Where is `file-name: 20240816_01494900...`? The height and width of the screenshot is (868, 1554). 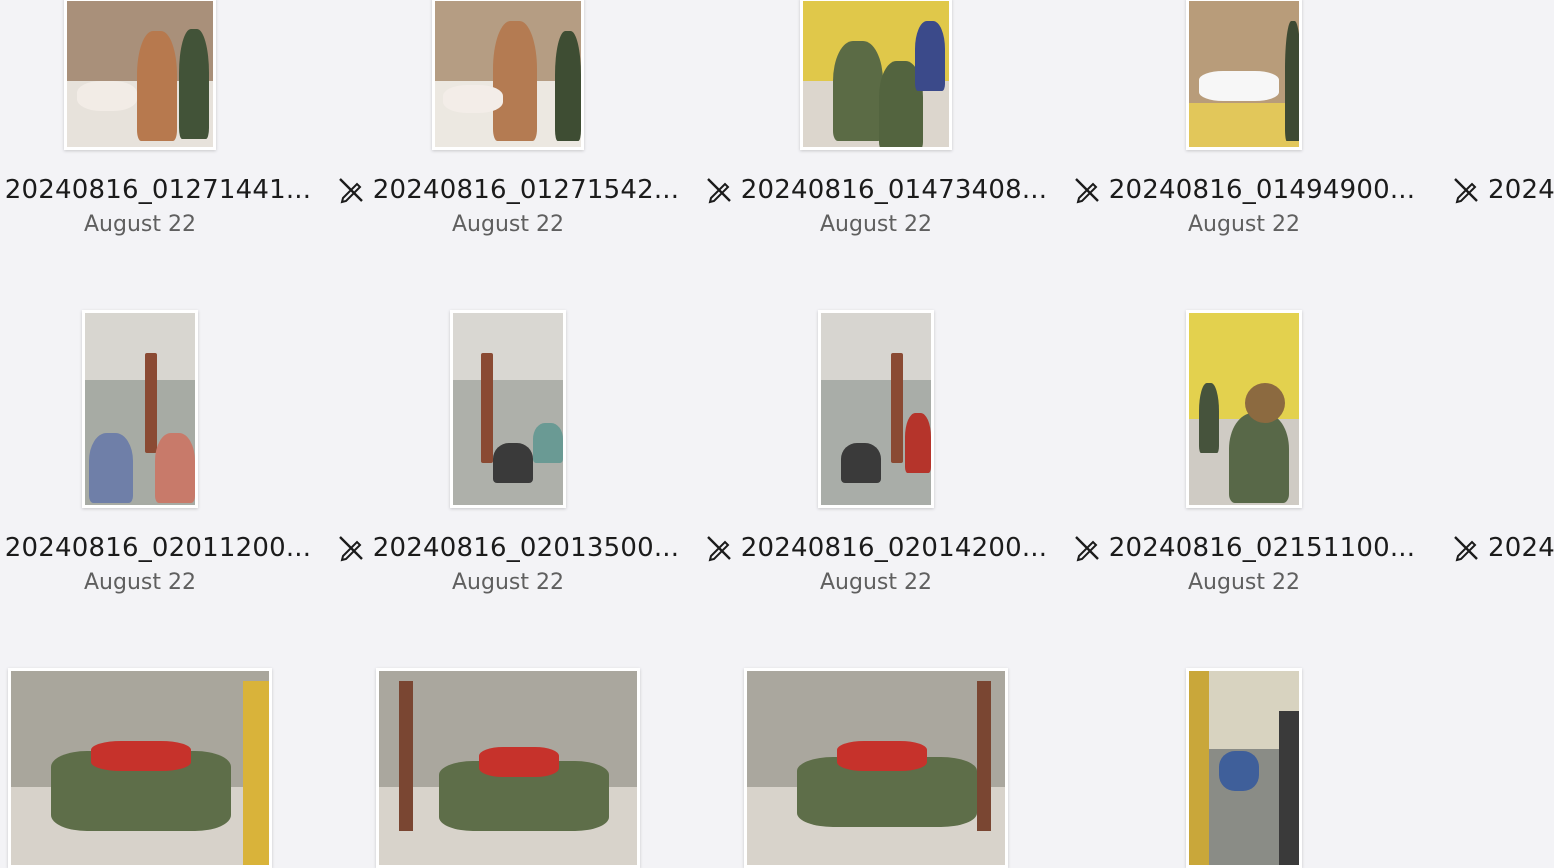 file-name: 20240816_01494900... is located at coordinates (1262, 190).